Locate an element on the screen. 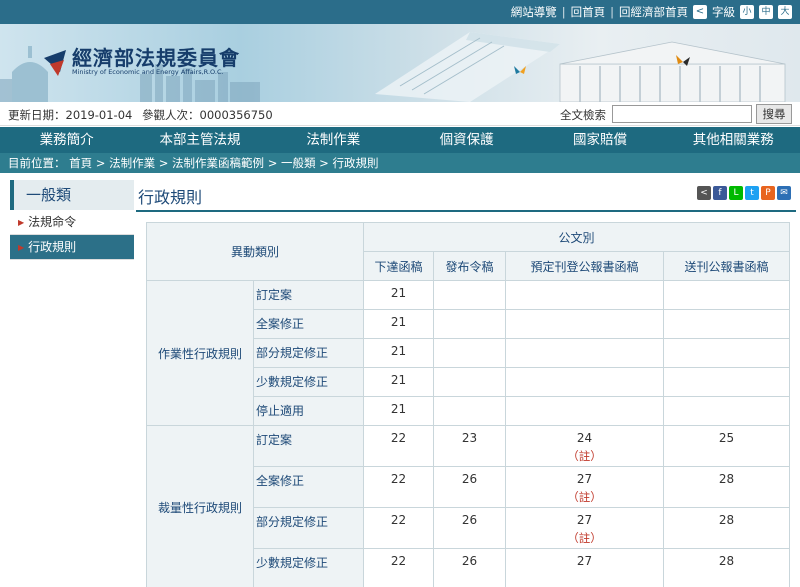 Image resolution: width=800 pixels, height=587 pixels. table-cell: 23 is located at coordinates (470, 446).